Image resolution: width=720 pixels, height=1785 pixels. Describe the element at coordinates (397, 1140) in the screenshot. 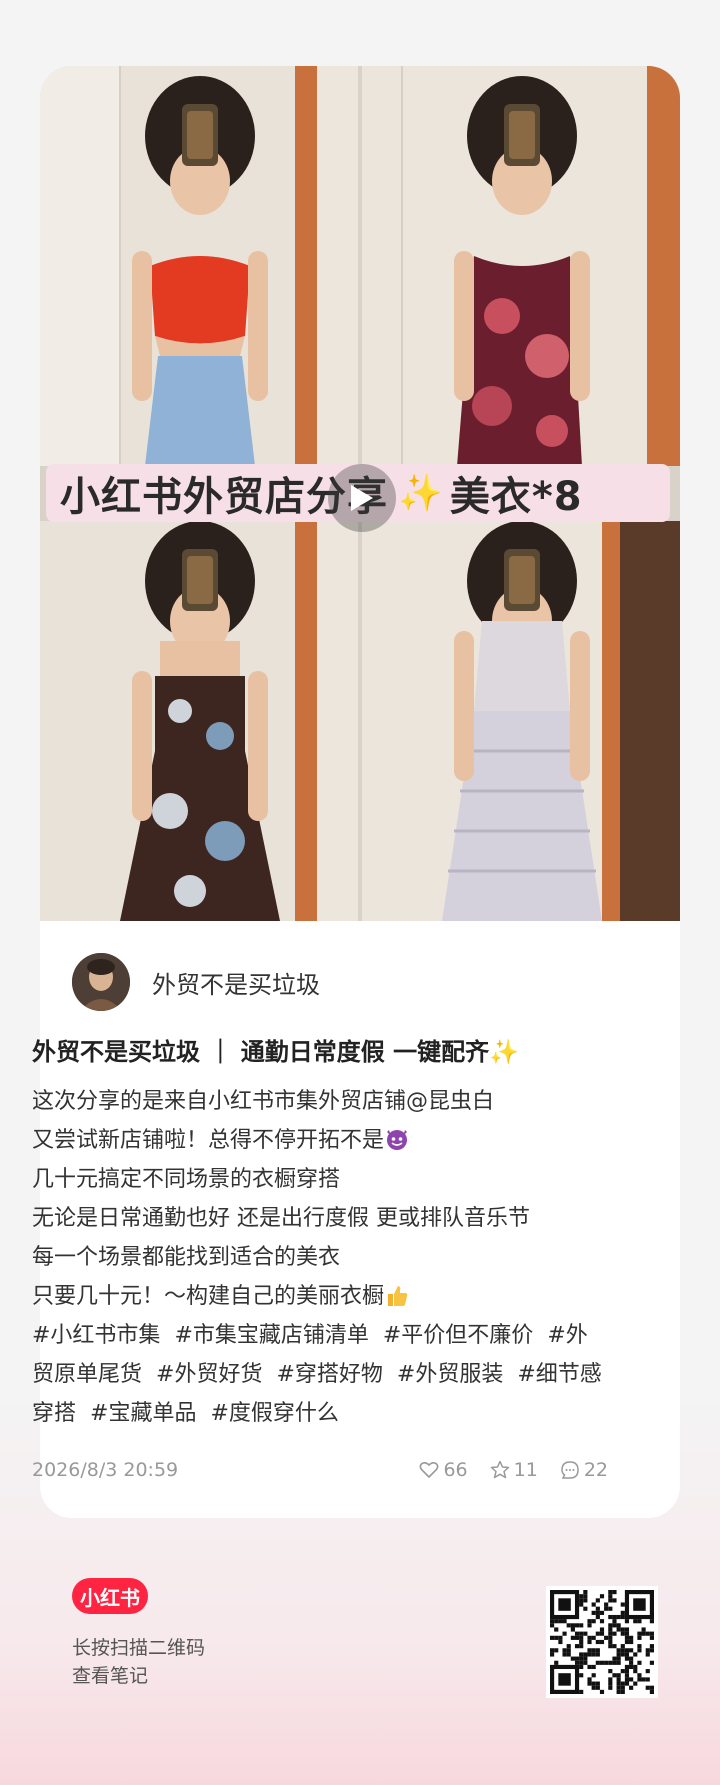

I see `devil-emoji-icon` at that location.